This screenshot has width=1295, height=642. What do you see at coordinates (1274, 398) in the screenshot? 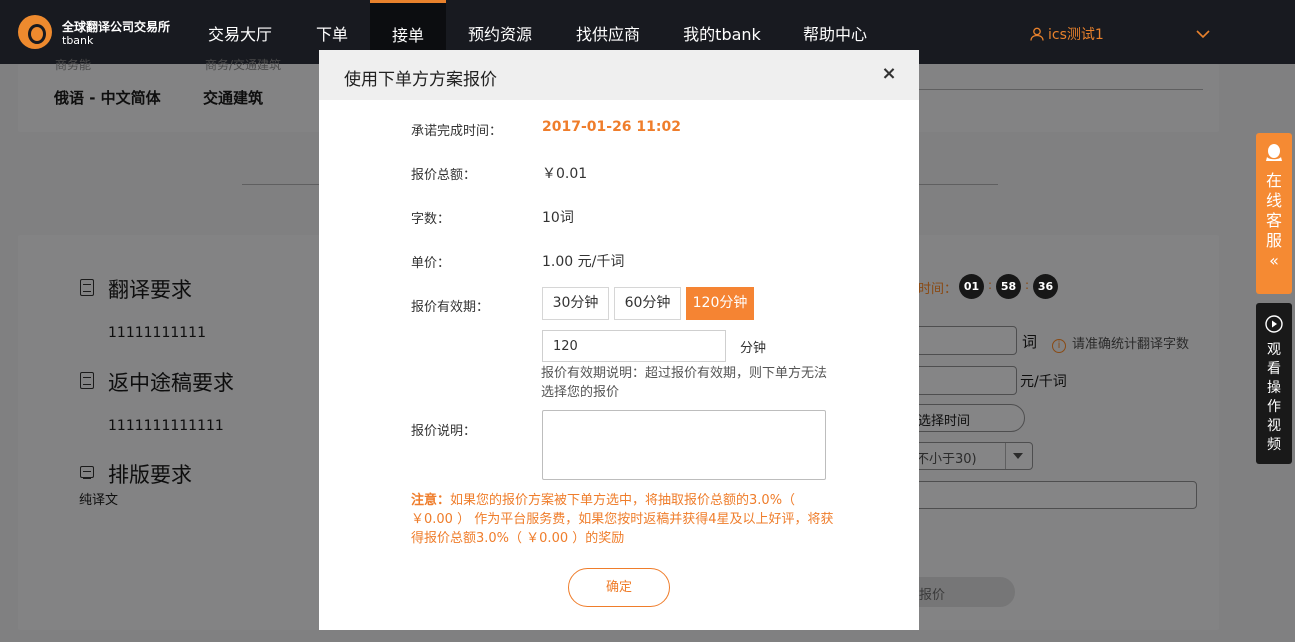
I see `watch-tutorial-text: 观 看 操 作 视 频` at bounding box center [1274, 398].